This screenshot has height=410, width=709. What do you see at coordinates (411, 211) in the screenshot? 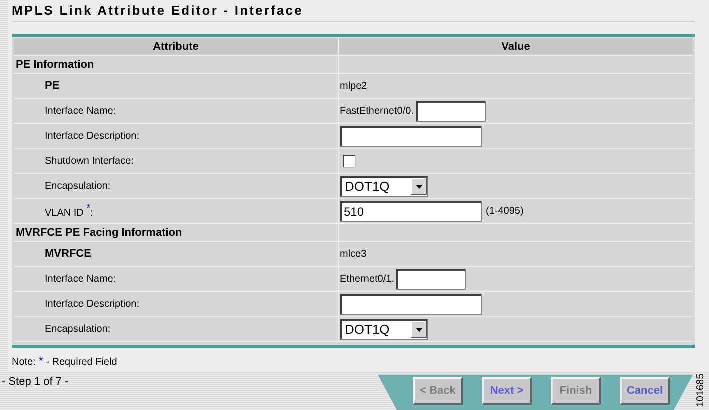
I see `text-field: 510` at bounding box center [411, 211].